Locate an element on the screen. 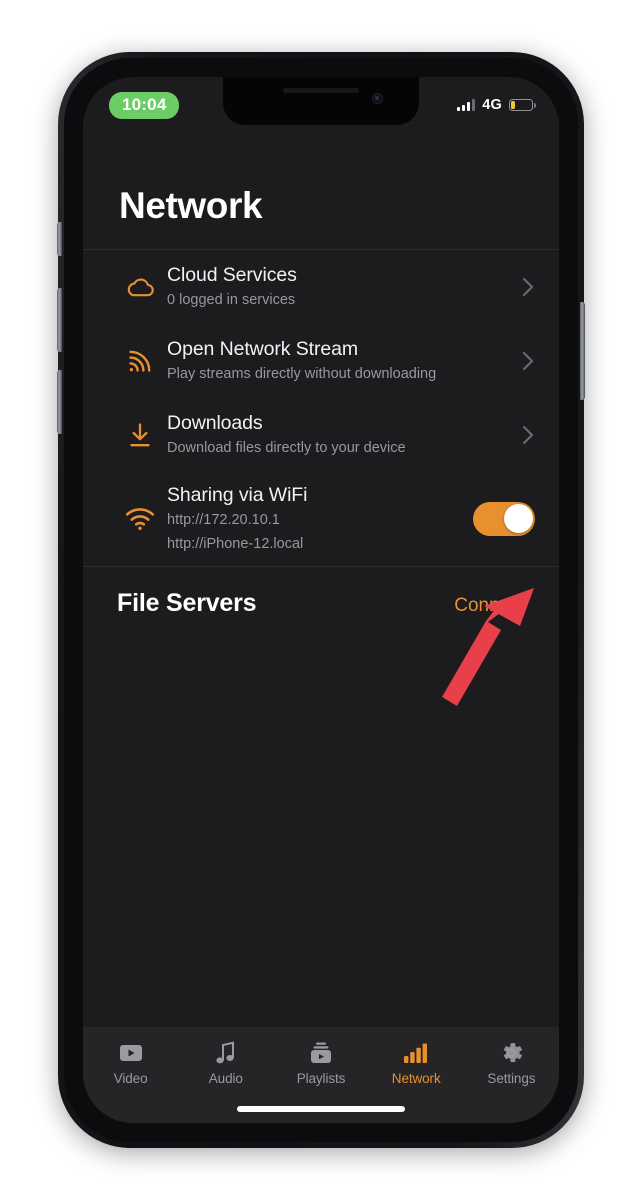  signal-bars-icon is located at coordinates (416, 1053).